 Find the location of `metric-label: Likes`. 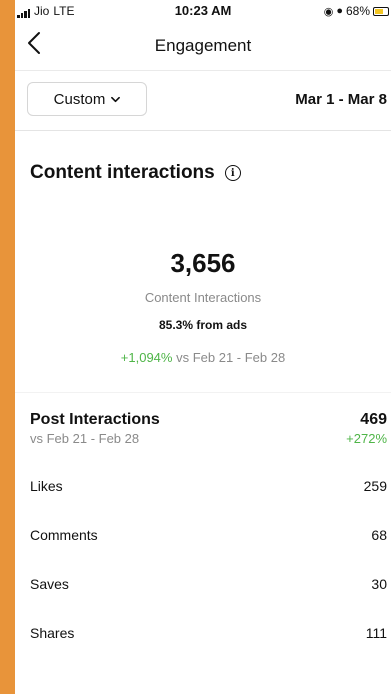

metric-label: Likes is located at coordinates (46, 486).